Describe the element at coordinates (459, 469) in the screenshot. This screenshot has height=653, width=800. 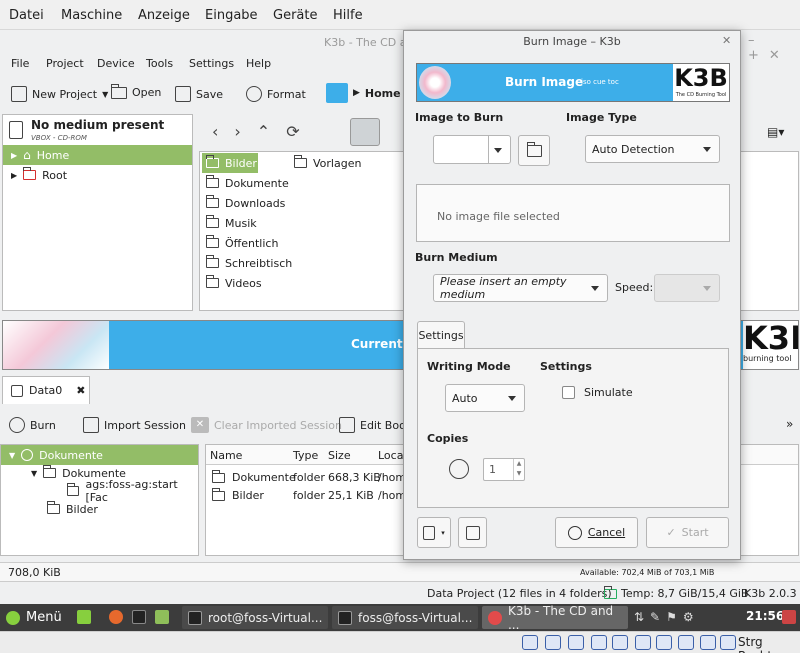
I see `copies-disc-icon` at that location.